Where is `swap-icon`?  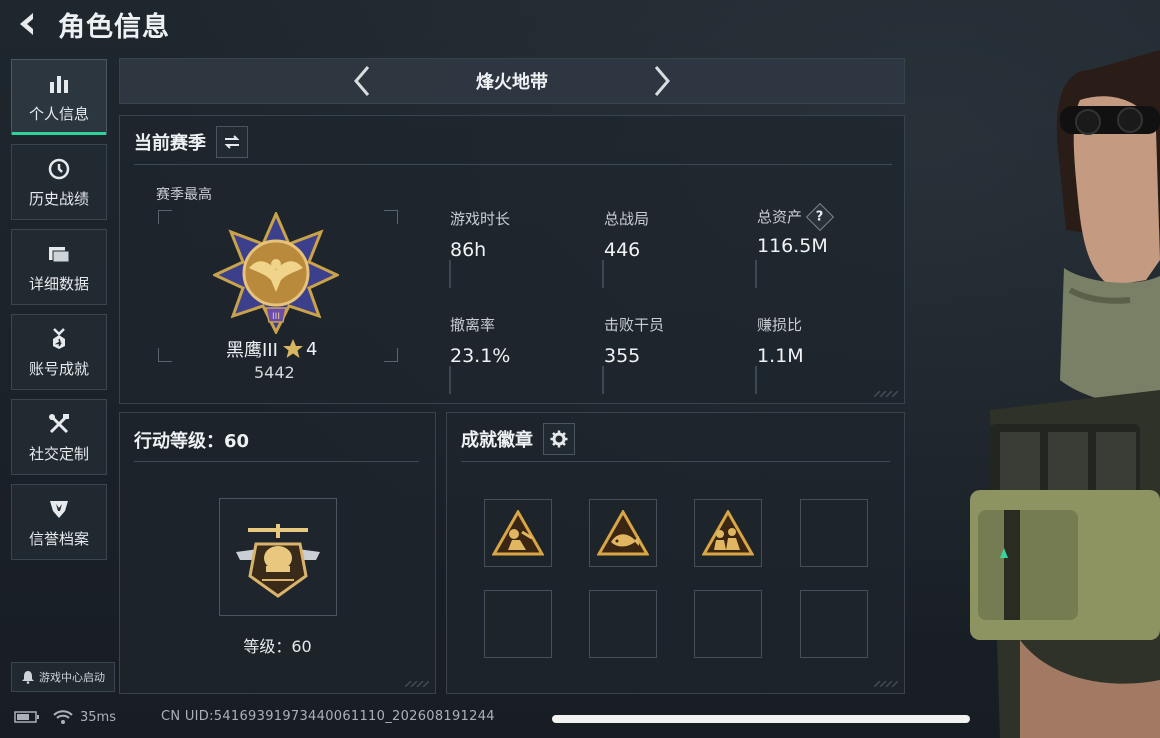 swap-icon is located at coordinates (232, 142).